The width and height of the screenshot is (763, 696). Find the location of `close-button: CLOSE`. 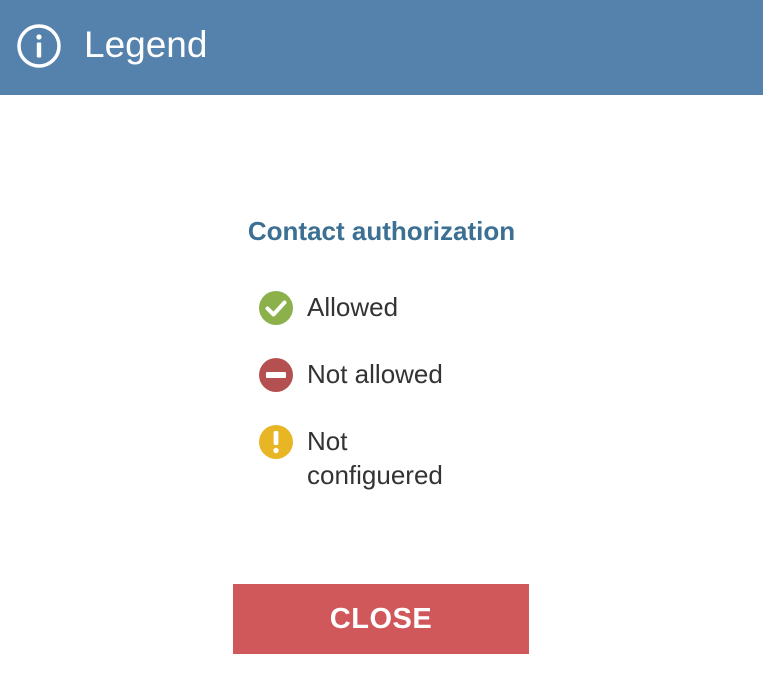

close-button: CLOSE is located at coordinates (381, 619).